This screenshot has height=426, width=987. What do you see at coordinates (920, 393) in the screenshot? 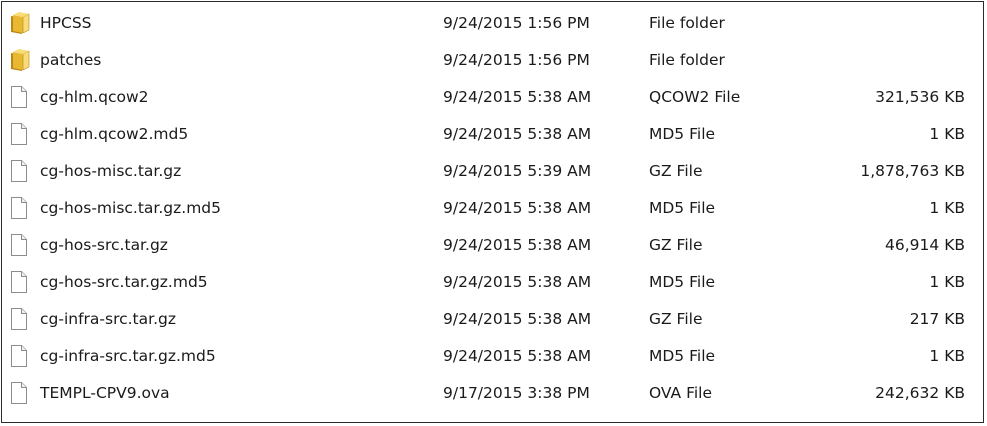
I see `file-size: 242,632 KB` at bounding box center [920, 393].